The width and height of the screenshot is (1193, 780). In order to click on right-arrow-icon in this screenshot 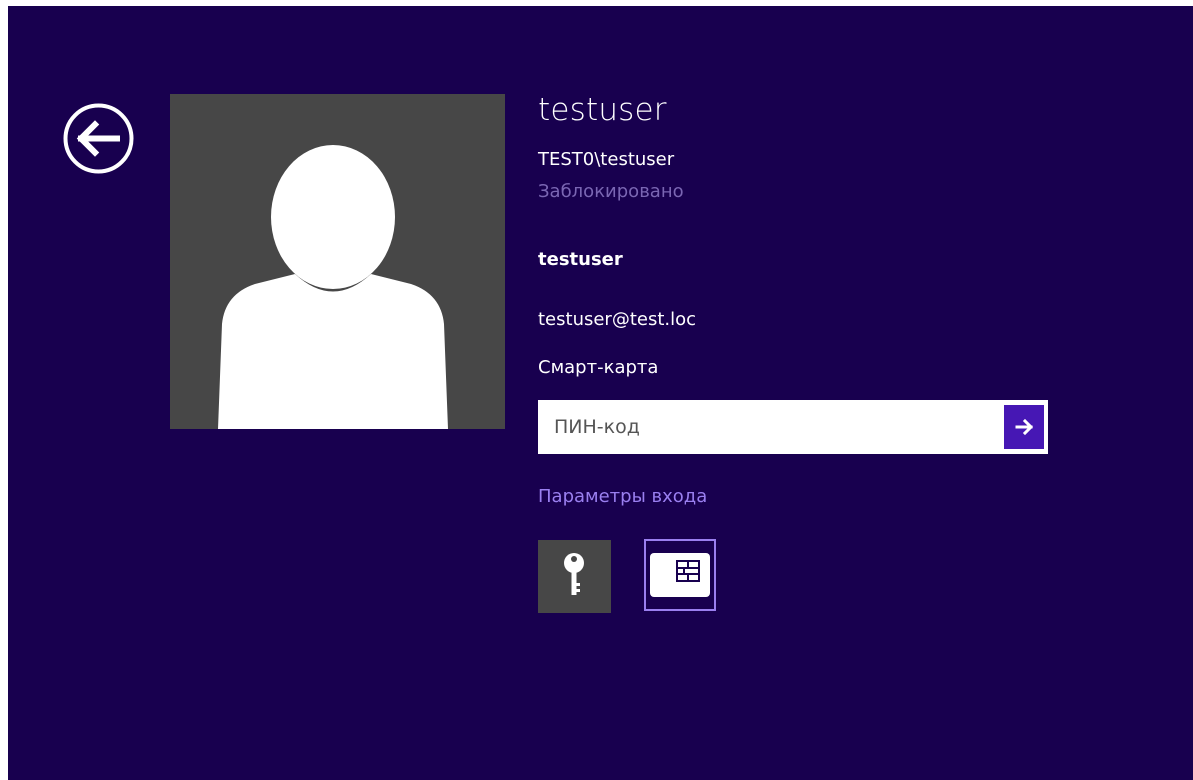, I will do `click(1024, 427)`.